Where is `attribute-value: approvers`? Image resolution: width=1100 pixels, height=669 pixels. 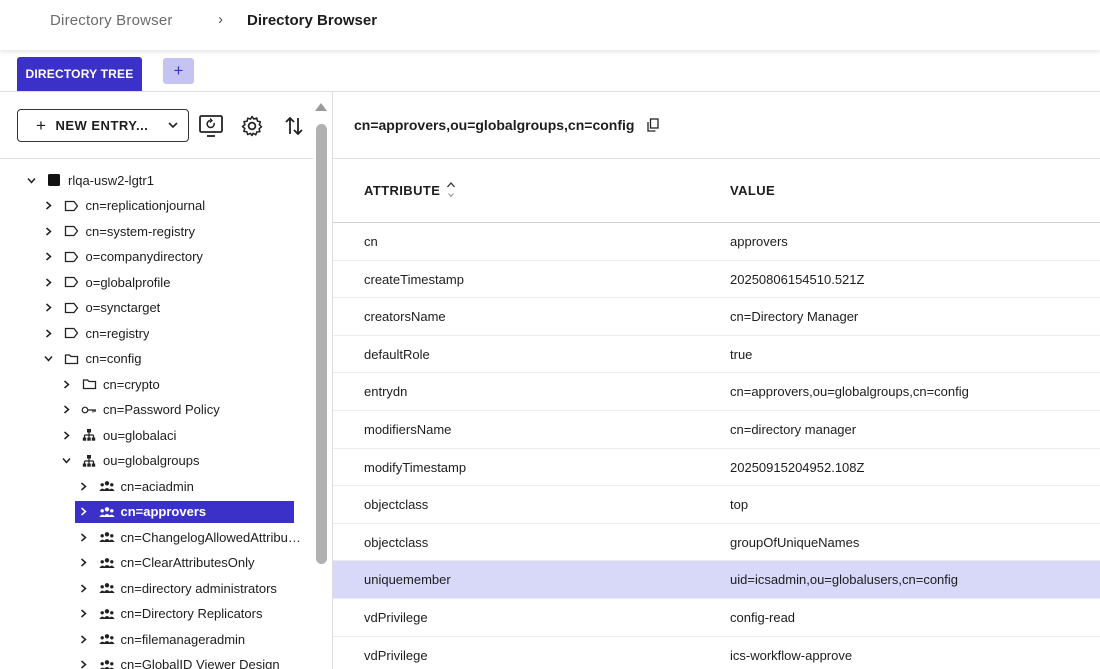 attribute-value: approvers is located at coordinates (759, 241).